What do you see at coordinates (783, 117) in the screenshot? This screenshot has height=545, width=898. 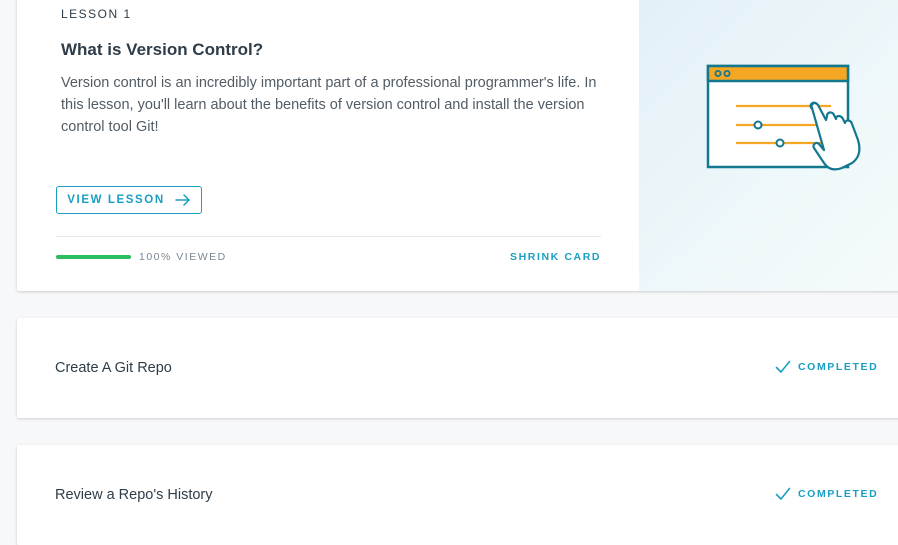 I see `browser-window-sliders-hand-icon` at bounding box center [783, 117].